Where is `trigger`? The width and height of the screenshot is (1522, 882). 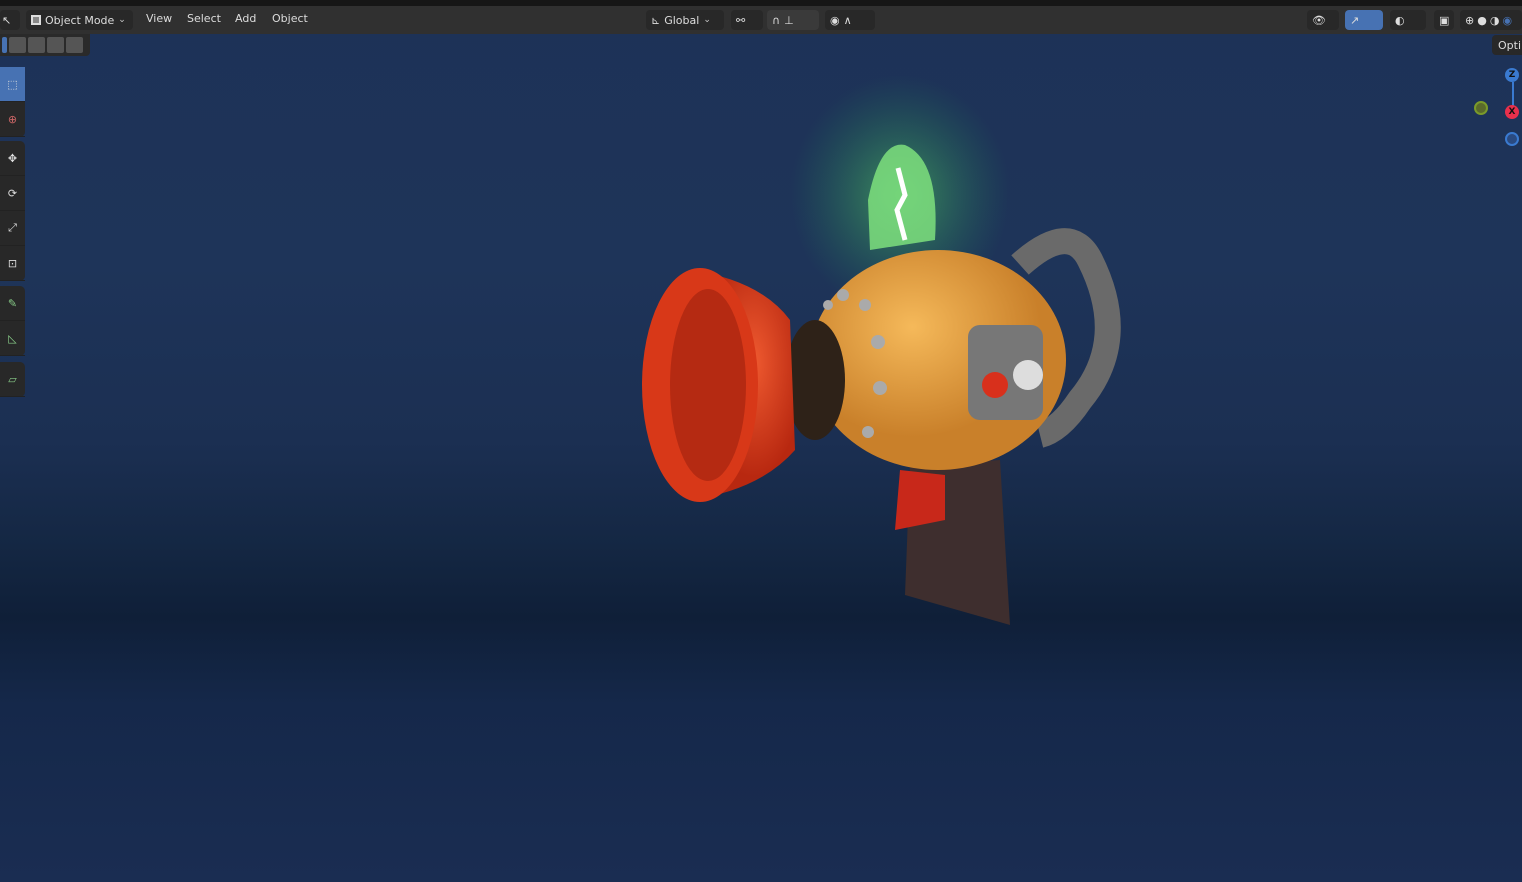 trigger is located at coordinates (920, 500).